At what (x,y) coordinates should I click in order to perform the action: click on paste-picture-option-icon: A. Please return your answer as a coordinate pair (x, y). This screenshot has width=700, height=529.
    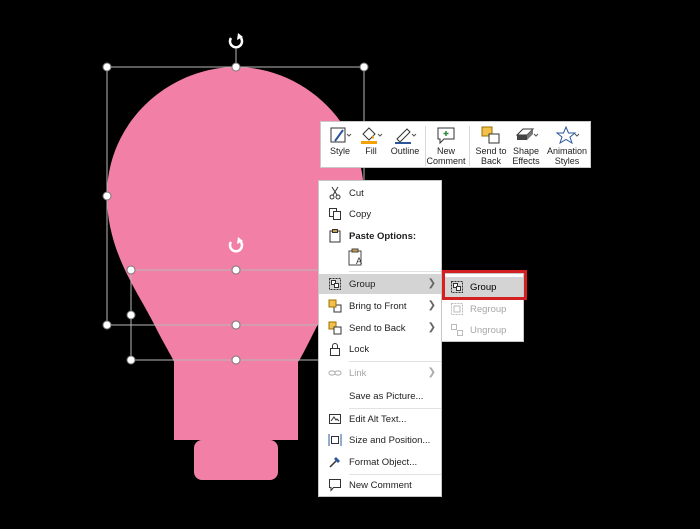
    Looking at the image, I should click on (356, 258).